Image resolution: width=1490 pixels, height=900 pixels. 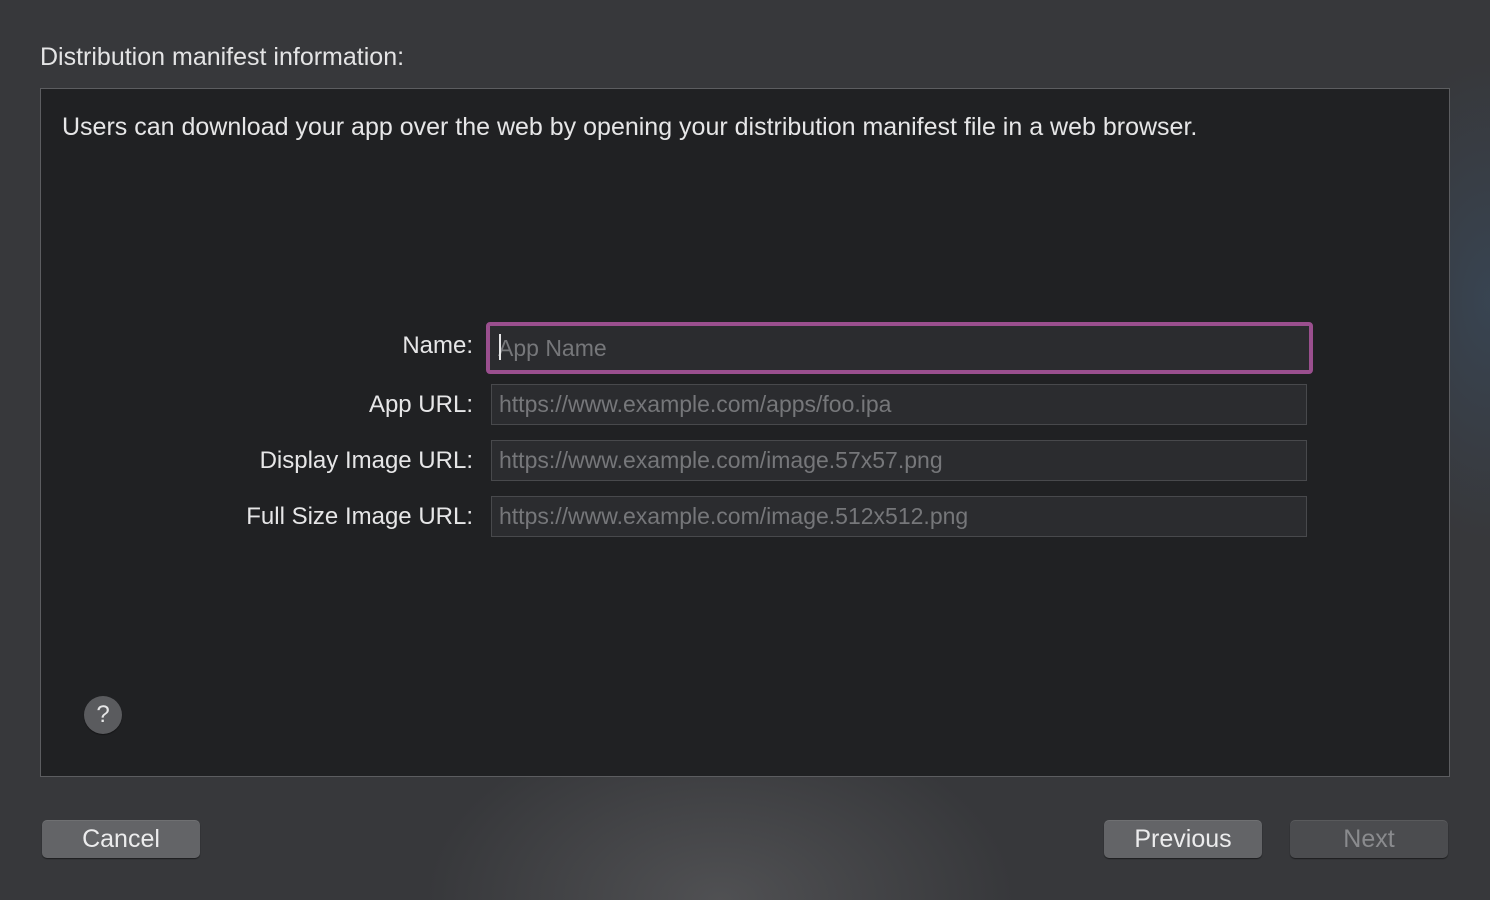 What do you see at coordinates (899, 516) in the screenshot?
I see `full-size-image-url-input` at bounding box center [899, 516].